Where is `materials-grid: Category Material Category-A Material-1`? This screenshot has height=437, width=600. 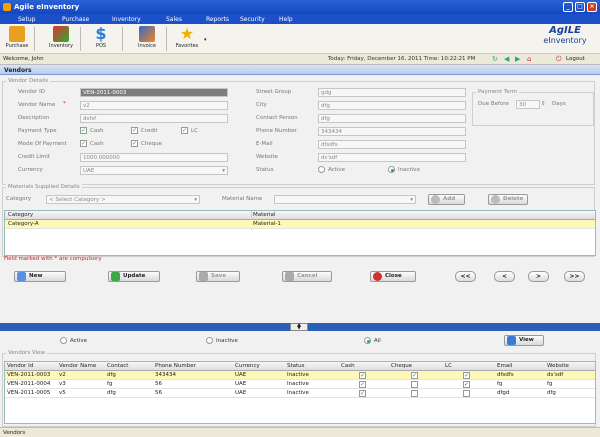
materials-grid: Category Material Category-A Material-1 is located at coordinates (300, 233).